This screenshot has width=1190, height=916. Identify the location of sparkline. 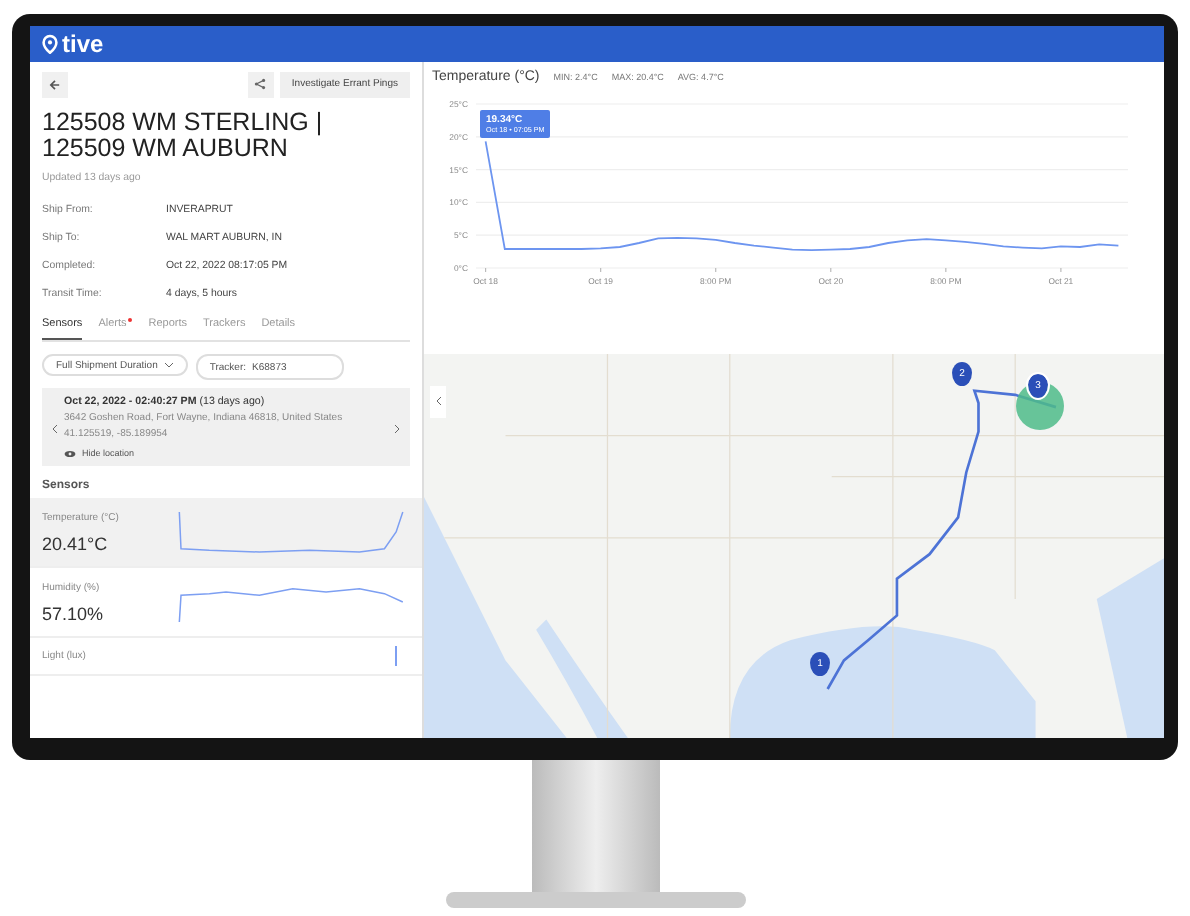
(396, 656).